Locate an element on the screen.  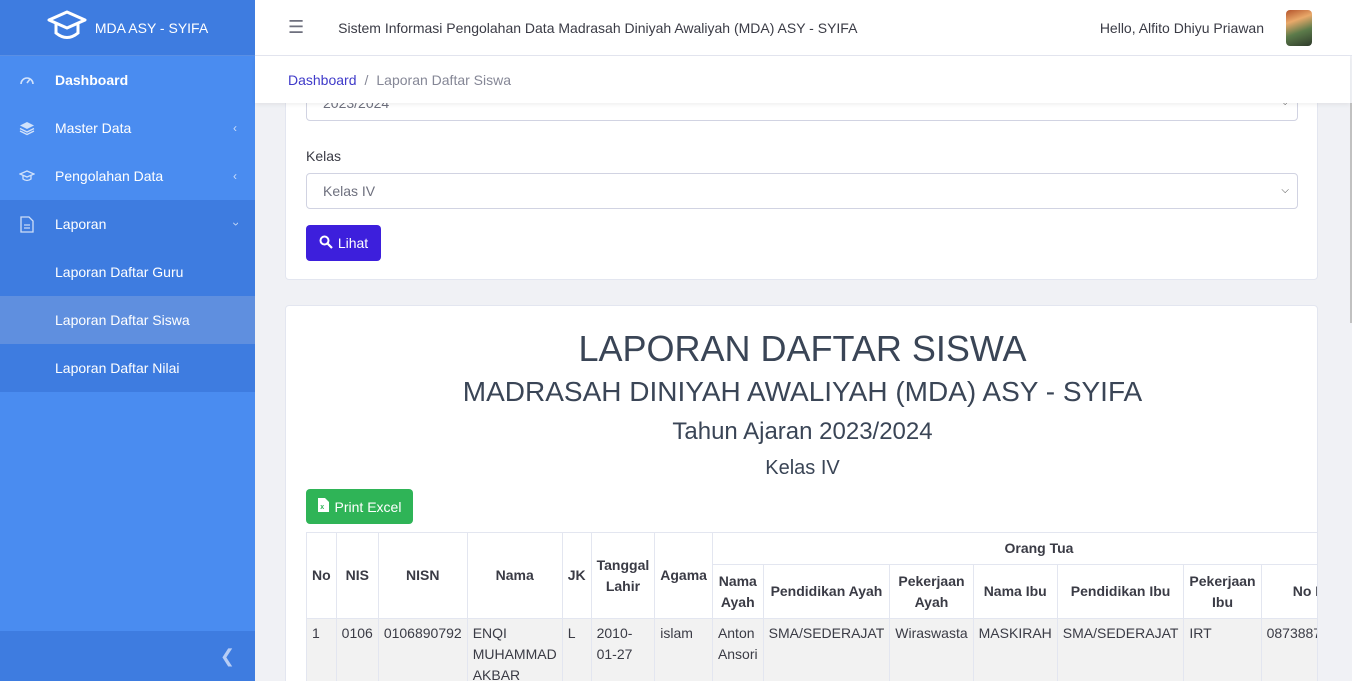
menu-icon: ☰ is located at coordinates (296, 27).